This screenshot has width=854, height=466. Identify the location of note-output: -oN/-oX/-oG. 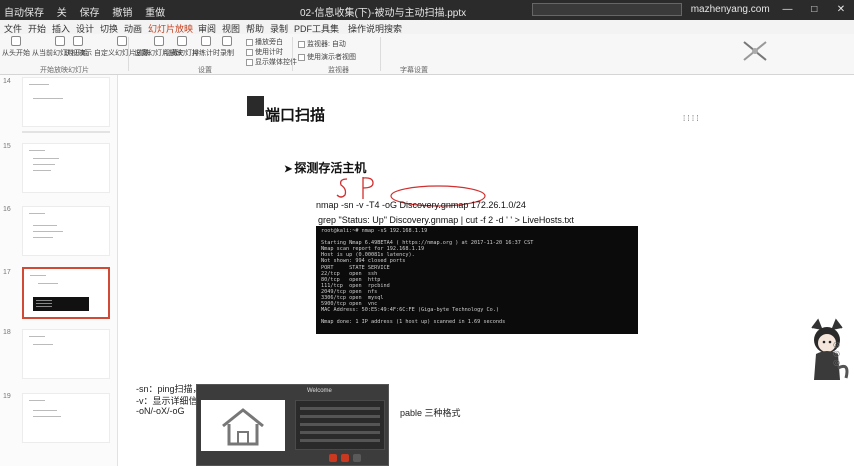
(160, 411).